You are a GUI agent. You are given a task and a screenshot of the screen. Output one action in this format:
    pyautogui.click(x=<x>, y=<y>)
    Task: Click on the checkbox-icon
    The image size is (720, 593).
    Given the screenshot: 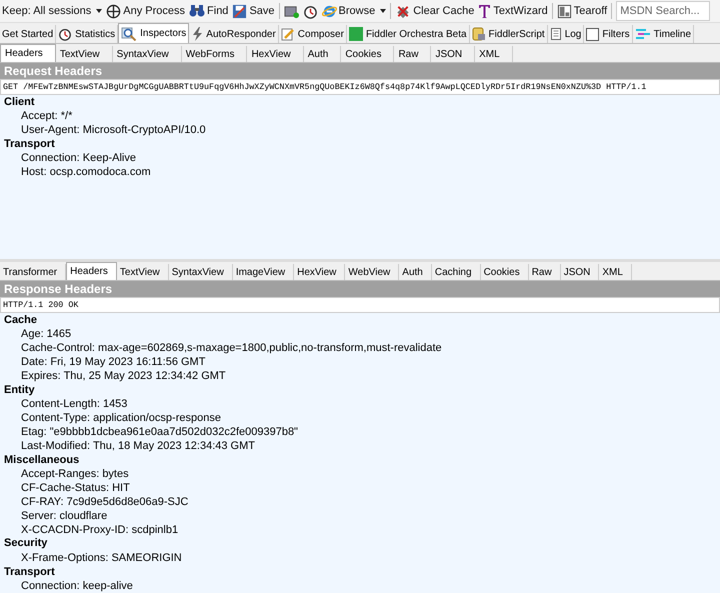 What is the action you would take?
    pyautogui.click(x=593, y=34)
    